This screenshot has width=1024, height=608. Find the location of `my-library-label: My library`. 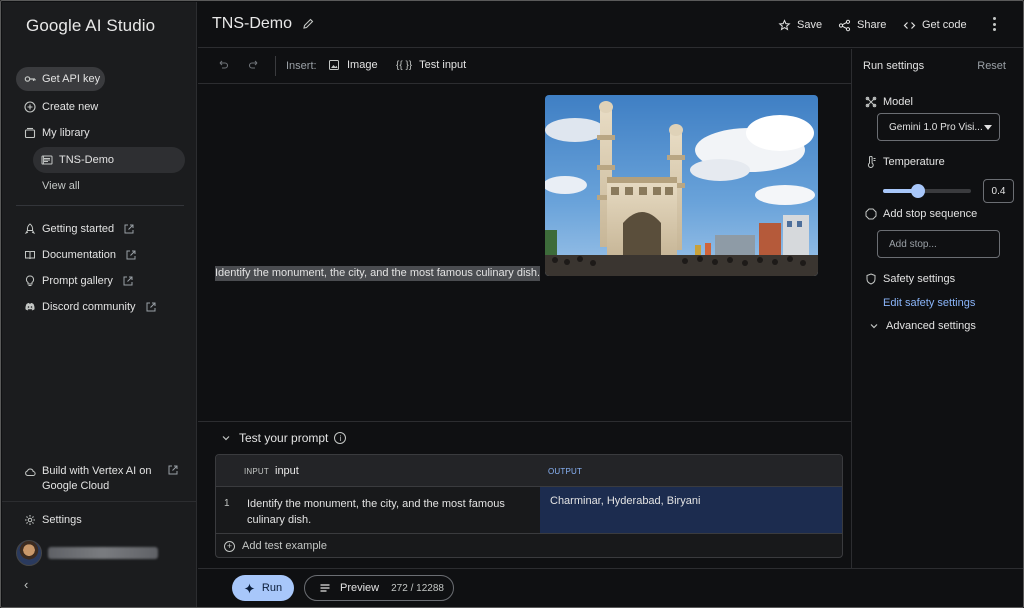

my-library-label: My library is located at coordinates (66, 133).